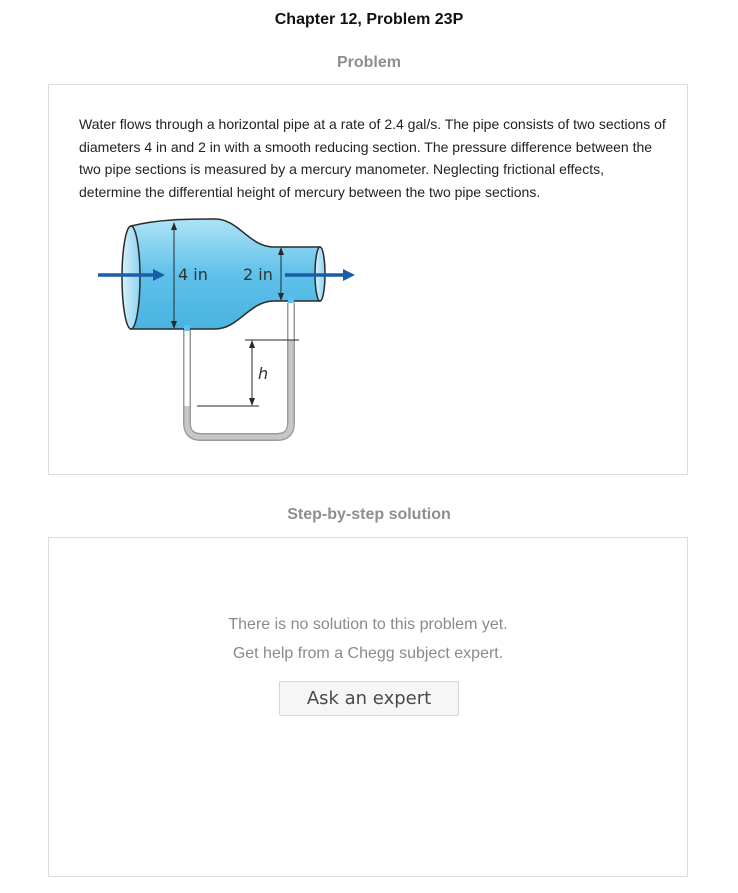  I want to click on label-2in: 2 in, so click(258, 274).